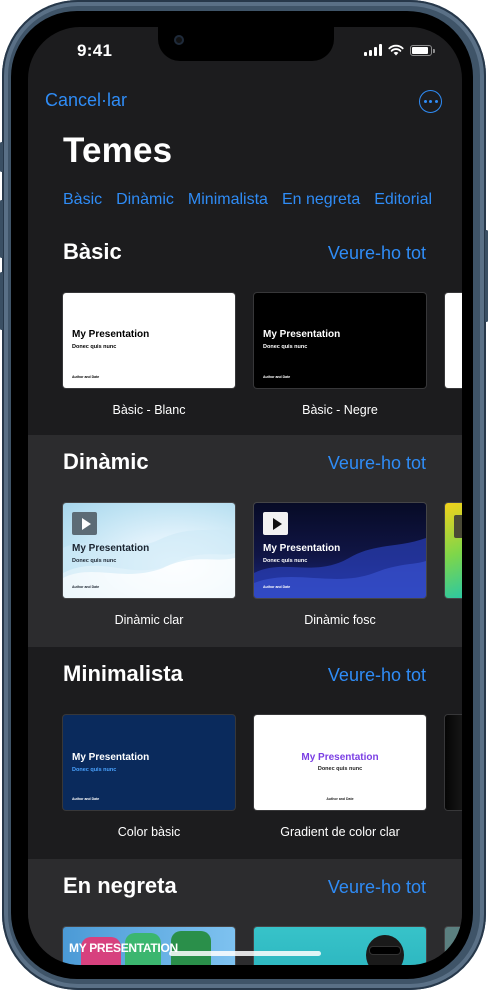 This screenshot has width=489, height=992. I want to click on volume-down-button, so click(1, 301).